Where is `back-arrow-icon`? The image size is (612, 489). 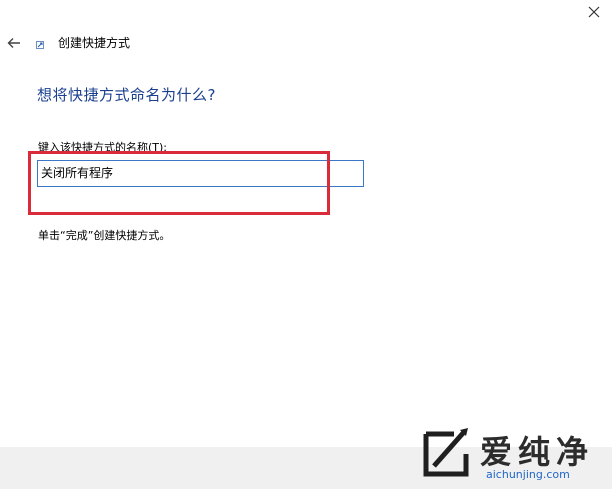 back-arrow-icon is located at coordinates (13, 43).